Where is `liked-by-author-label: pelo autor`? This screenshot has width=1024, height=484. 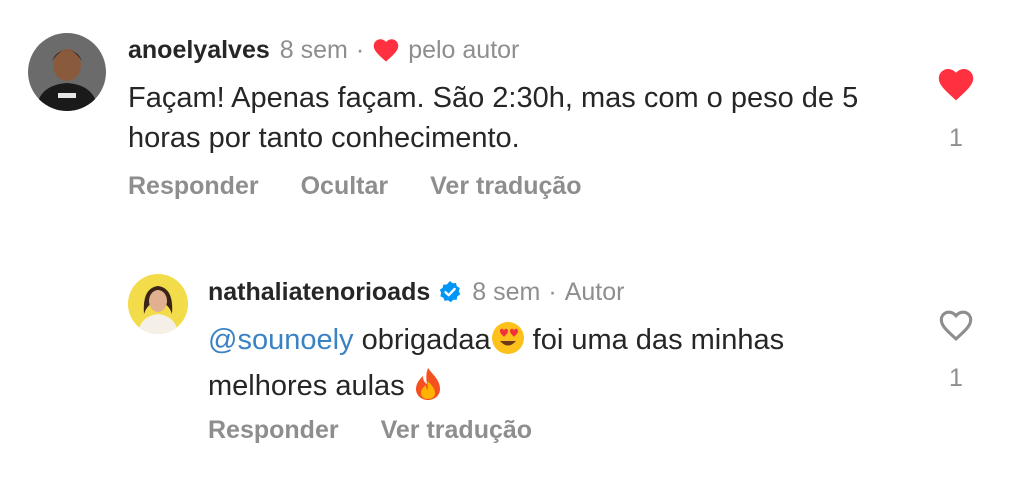 liked-by-author-label: pelo autor is located at coordinates (464, 49).